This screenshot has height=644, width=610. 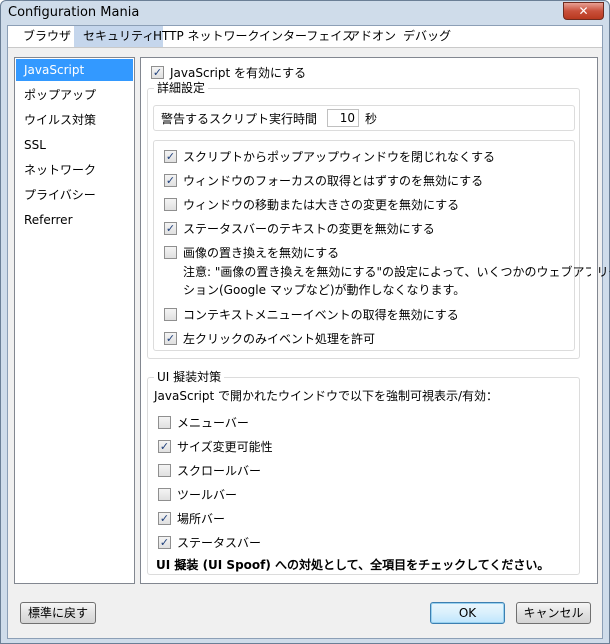 I want to click on option-row: コンテキストメニューイベントの取得を無効にする, so click(x=311, y=314).